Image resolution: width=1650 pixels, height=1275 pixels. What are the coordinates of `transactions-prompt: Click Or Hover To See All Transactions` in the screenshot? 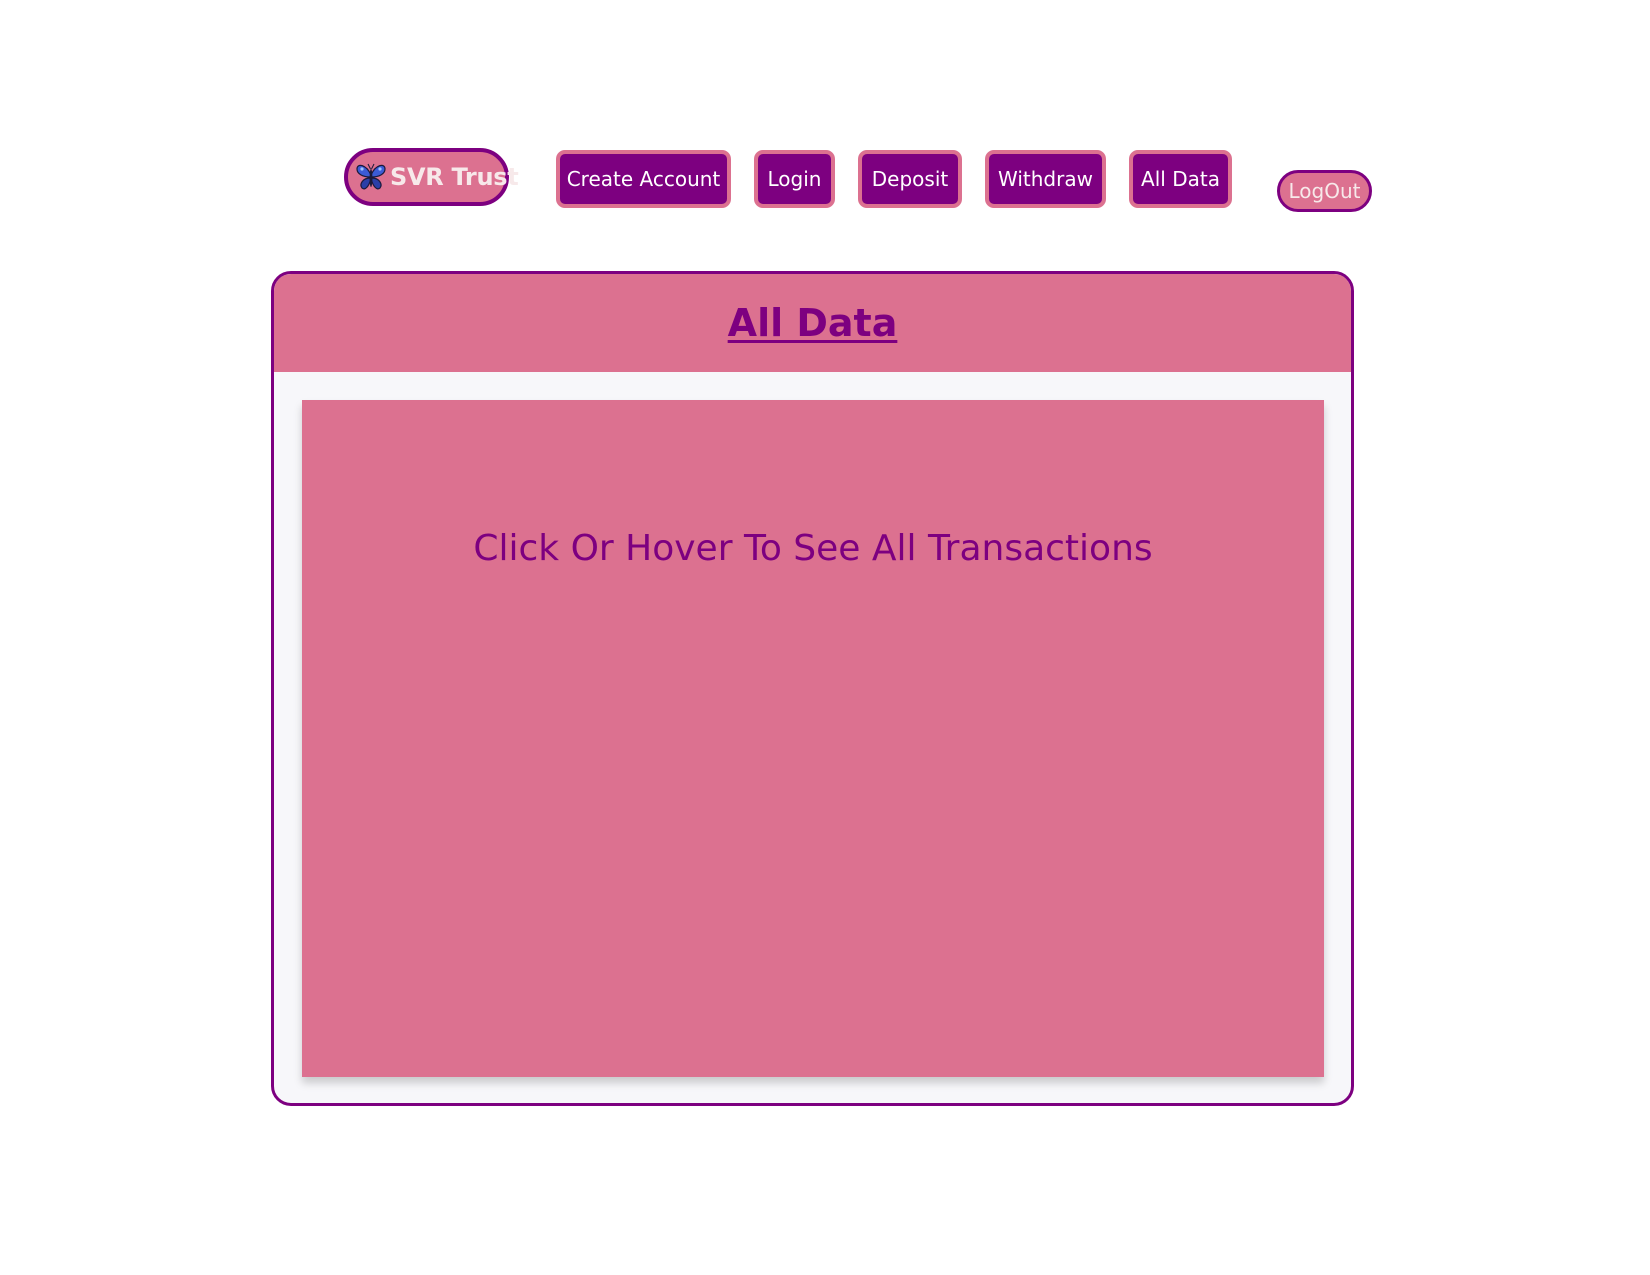 It's located at (813, 548).